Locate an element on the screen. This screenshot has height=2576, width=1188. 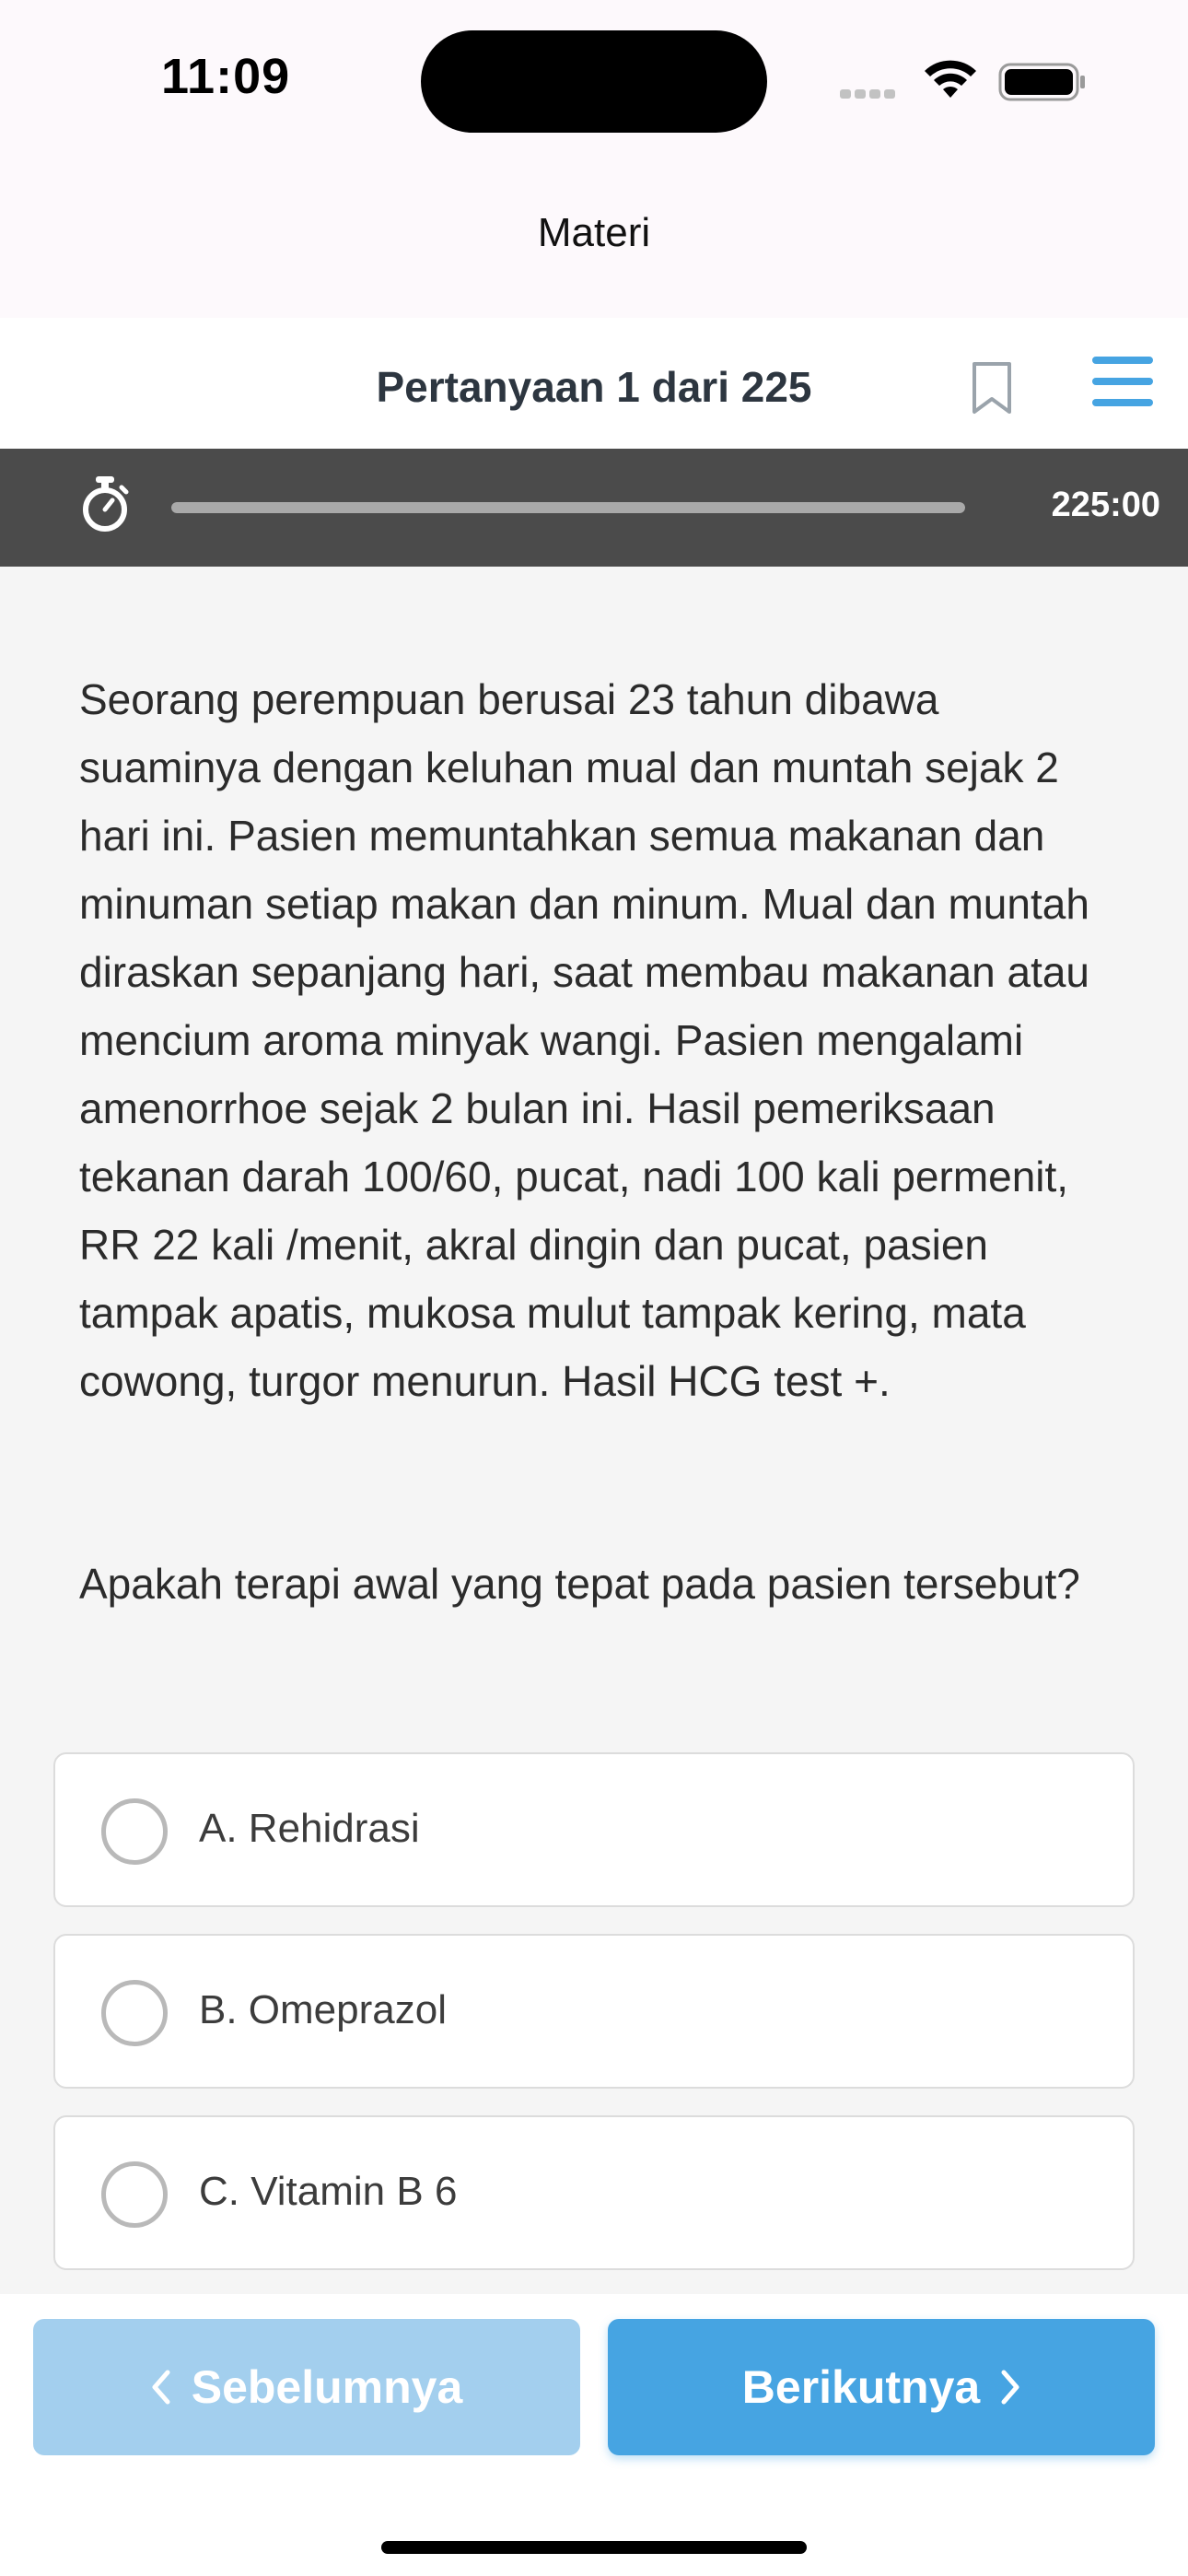
option-b: B. Omeprazol is located at coordinates (594, 2011).